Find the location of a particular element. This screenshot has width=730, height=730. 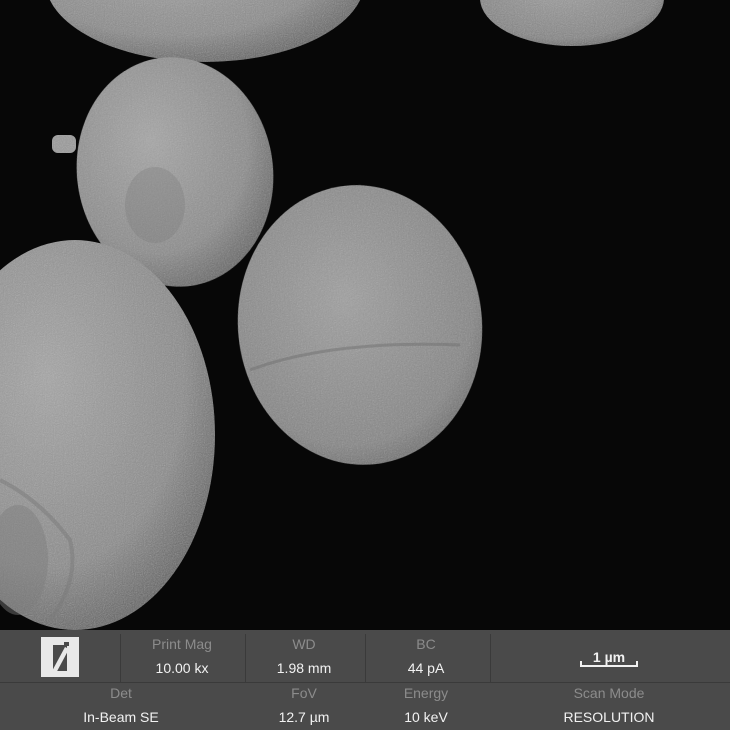

bc-label: BC is located at coordinates (426, 644).